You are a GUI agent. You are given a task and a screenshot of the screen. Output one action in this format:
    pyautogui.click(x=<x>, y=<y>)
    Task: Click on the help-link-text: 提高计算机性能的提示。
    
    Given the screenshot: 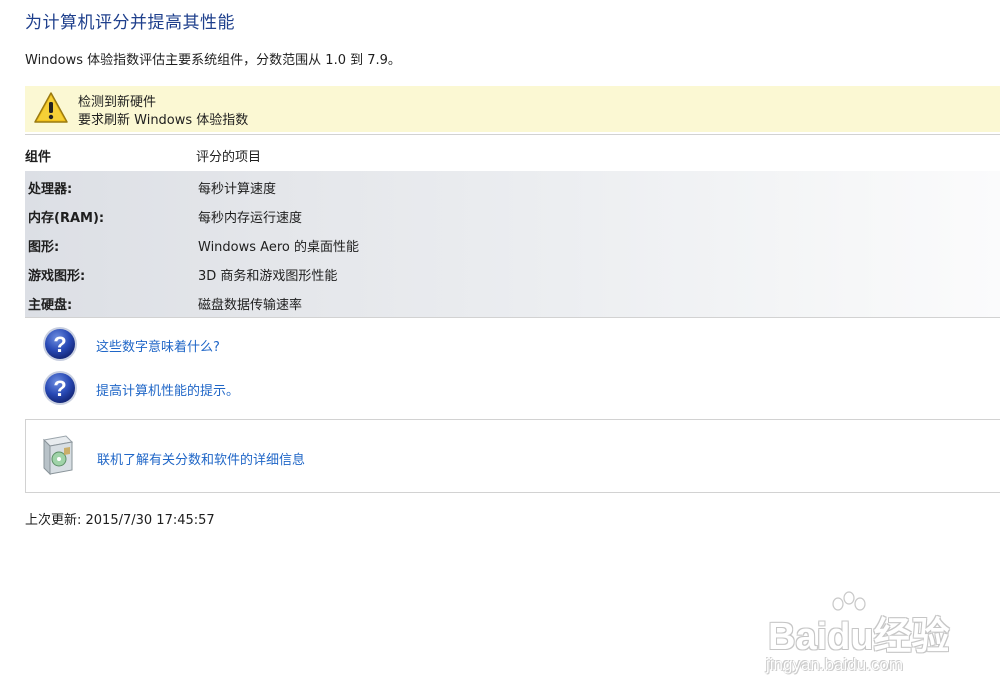 What is the action you would take?
    pyautogui.click(x=167, y=389)
    